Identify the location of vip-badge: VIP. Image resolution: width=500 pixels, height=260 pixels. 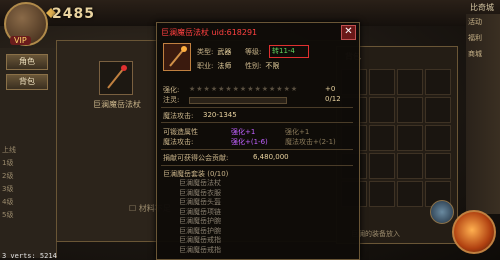
(20, 40).